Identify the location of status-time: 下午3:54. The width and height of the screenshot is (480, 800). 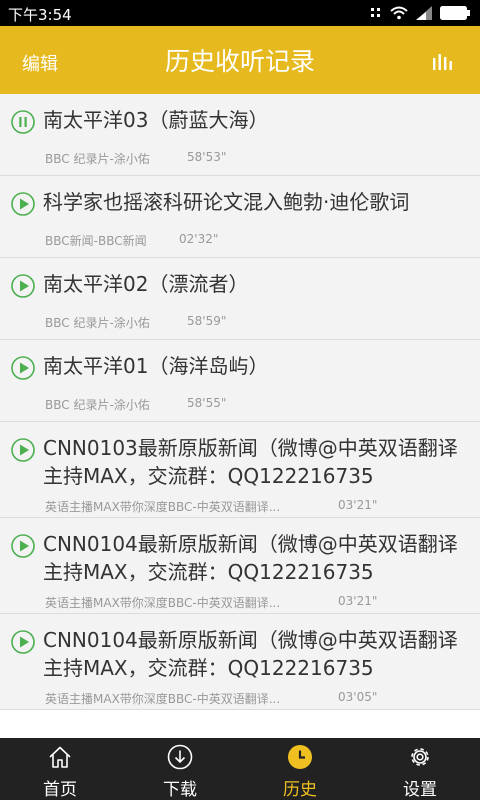
(40, 15).